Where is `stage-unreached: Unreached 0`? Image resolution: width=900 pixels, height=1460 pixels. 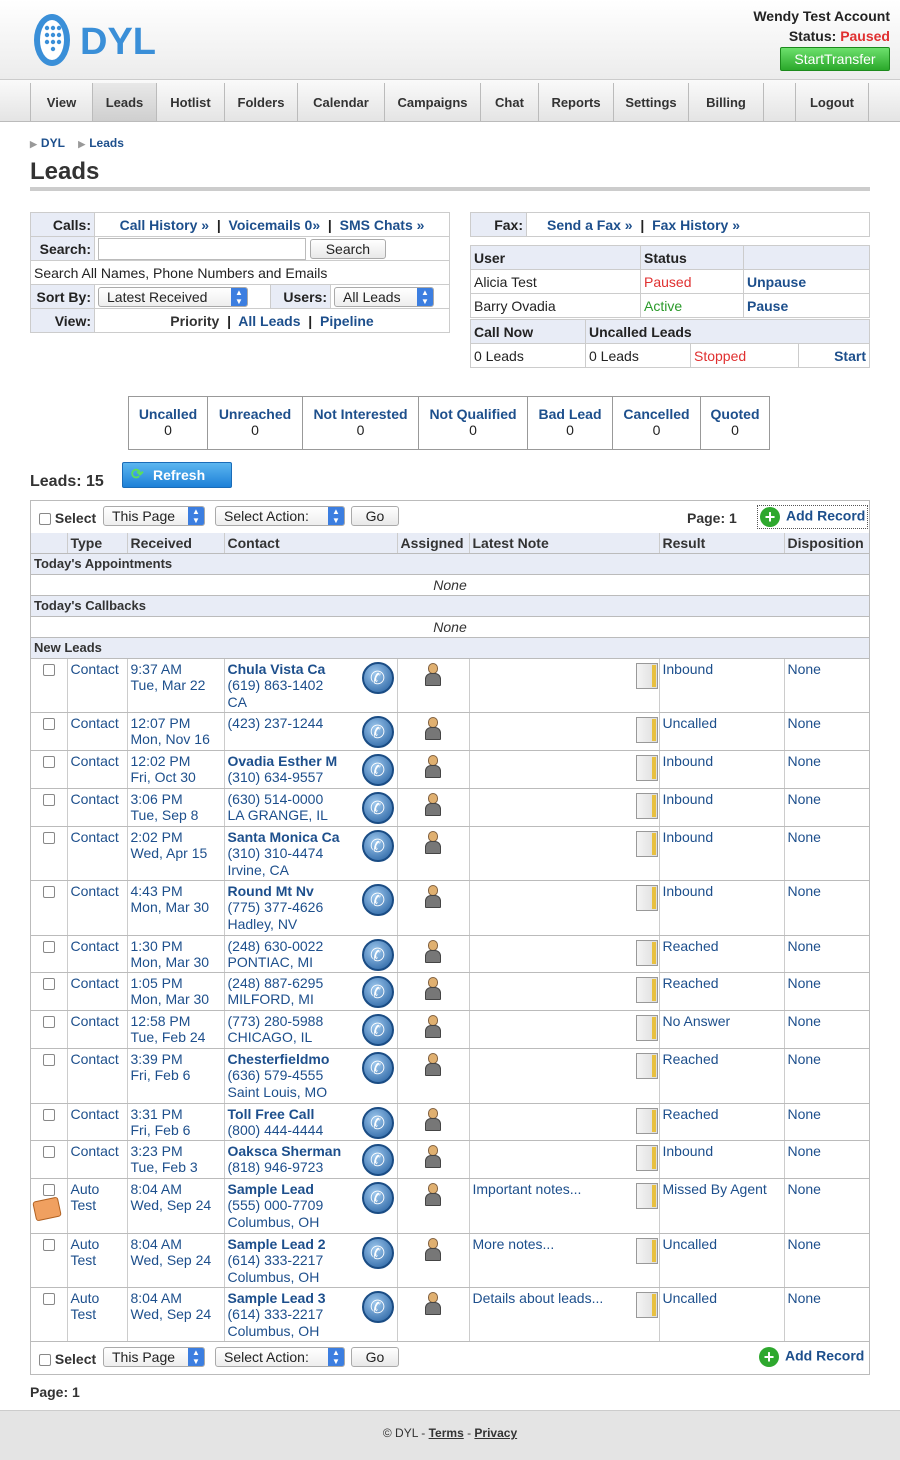 stage-unreached: Unreached 0 is located at coordinates (255, 423).